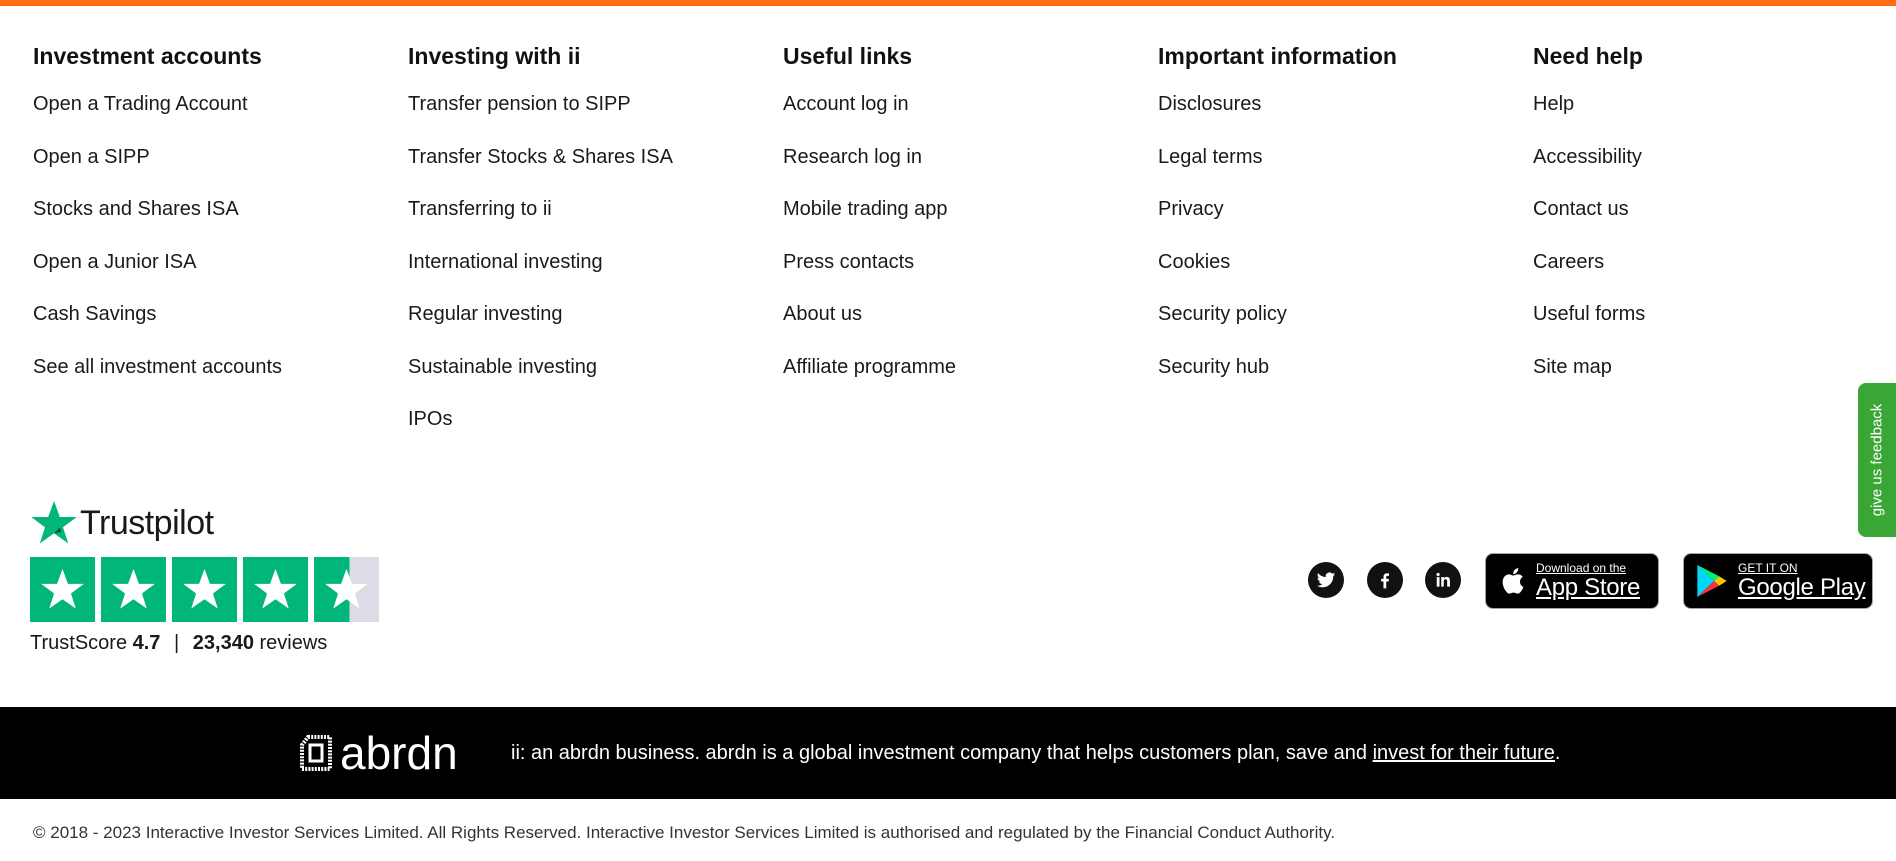 The width and height of the screenshot is (1896, 861). I want to click on footer-link: Help, so click(1553, 104).